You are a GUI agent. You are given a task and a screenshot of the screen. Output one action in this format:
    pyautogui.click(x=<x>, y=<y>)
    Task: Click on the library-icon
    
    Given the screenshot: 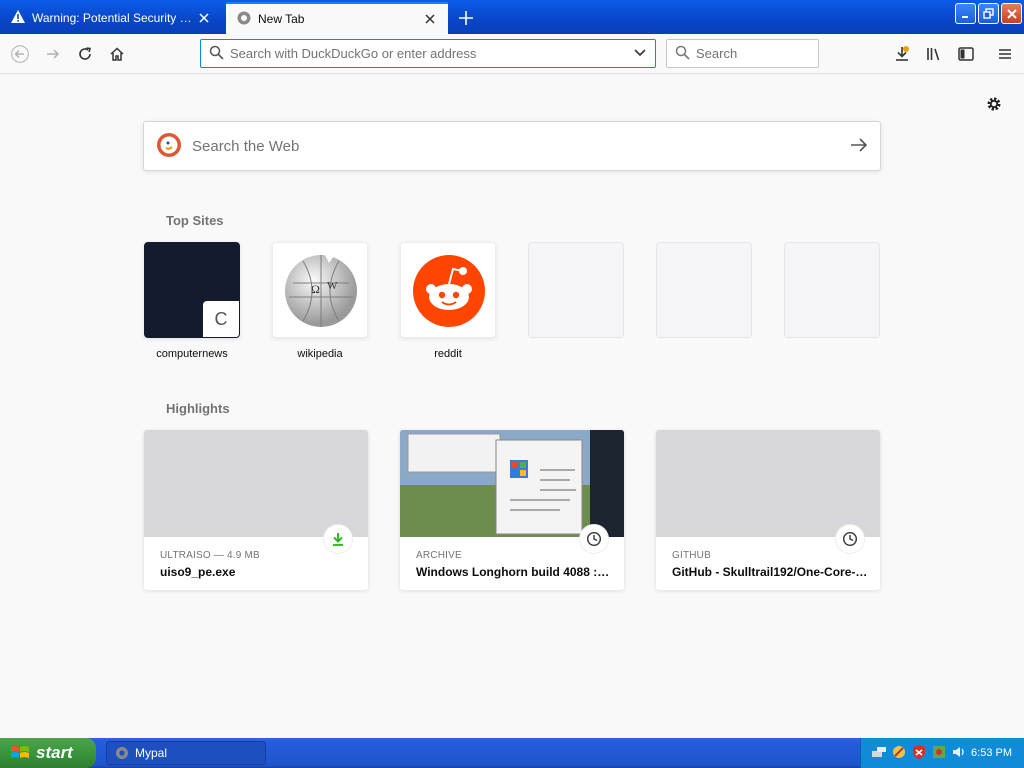 What is the action you would take?
    pyautogui.click(x=934, y=54)
    